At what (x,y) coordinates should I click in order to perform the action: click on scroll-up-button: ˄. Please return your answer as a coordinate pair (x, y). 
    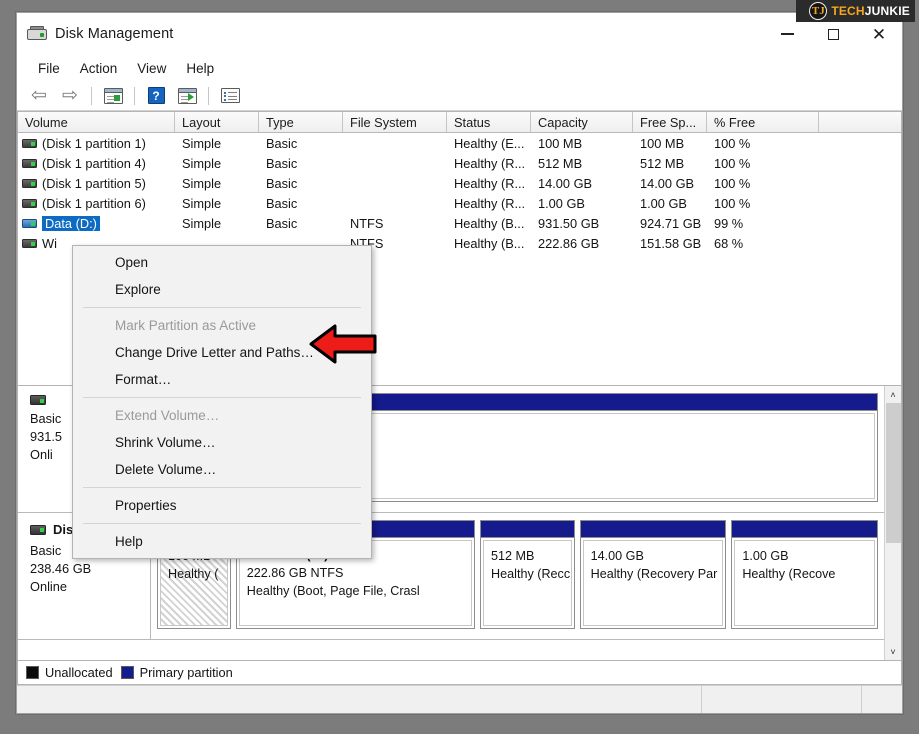
    Looking at the image, I should click on (893, 394).